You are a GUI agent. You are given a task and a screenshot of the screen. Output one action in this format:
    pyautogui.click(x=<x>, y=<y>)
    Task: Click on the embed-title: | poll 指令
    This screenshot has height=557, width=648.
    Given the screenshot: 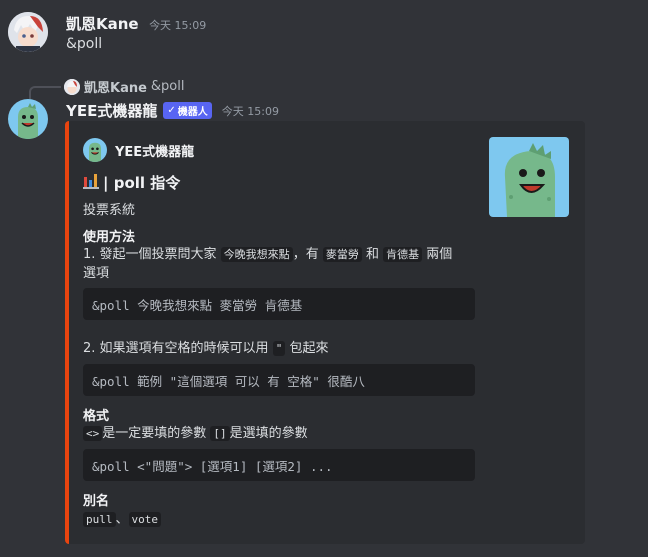 What is the action you would take?
    pyautogui.click(x=131, y=182)
    